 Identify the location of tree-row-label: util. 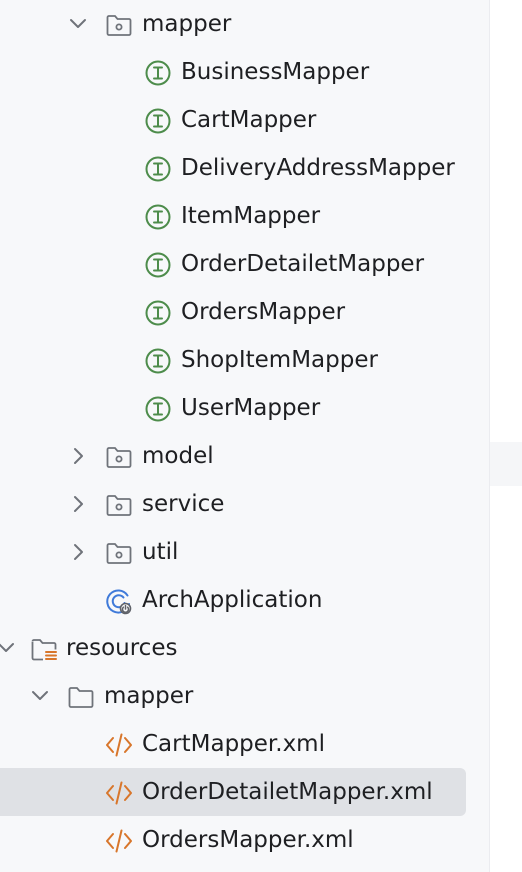
(160, 552).